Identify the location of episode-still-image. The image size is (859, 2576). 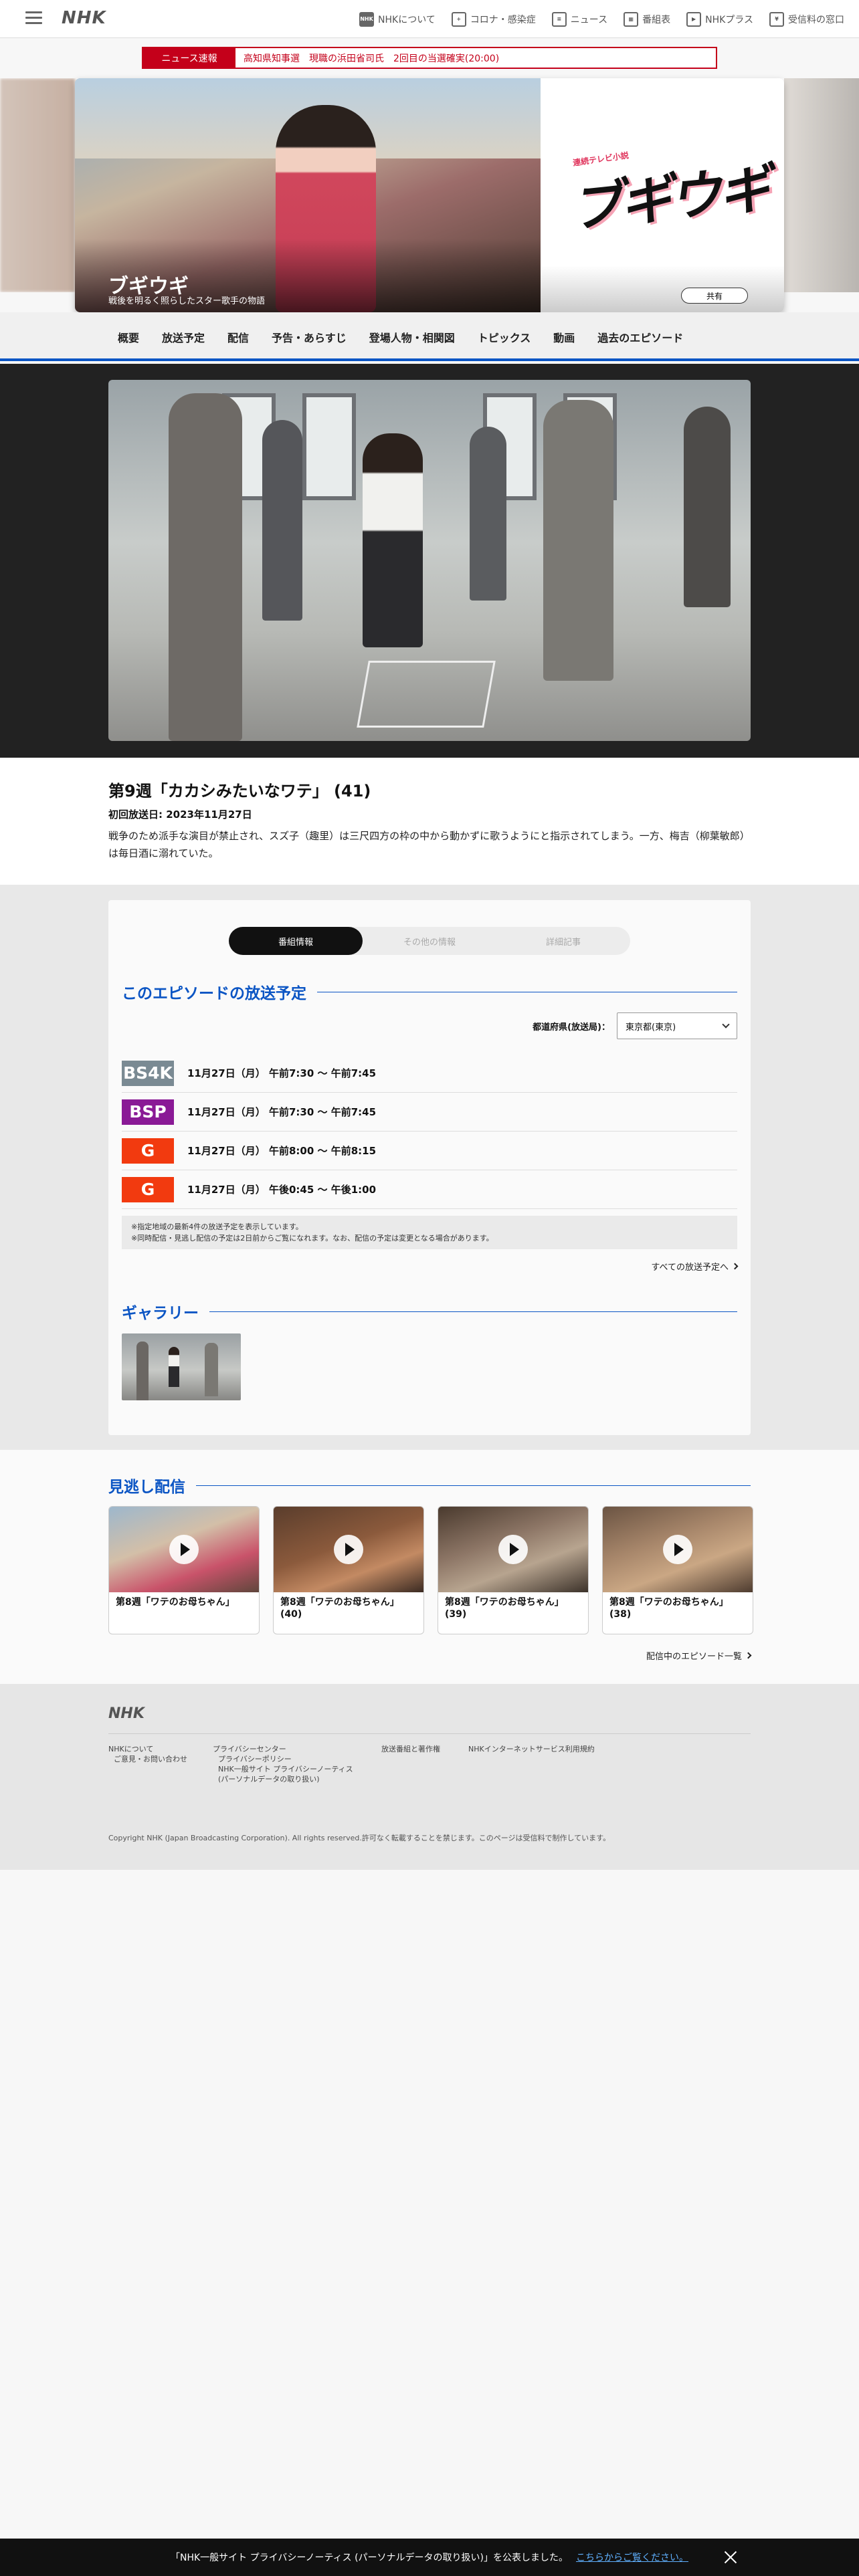
(429, 560).